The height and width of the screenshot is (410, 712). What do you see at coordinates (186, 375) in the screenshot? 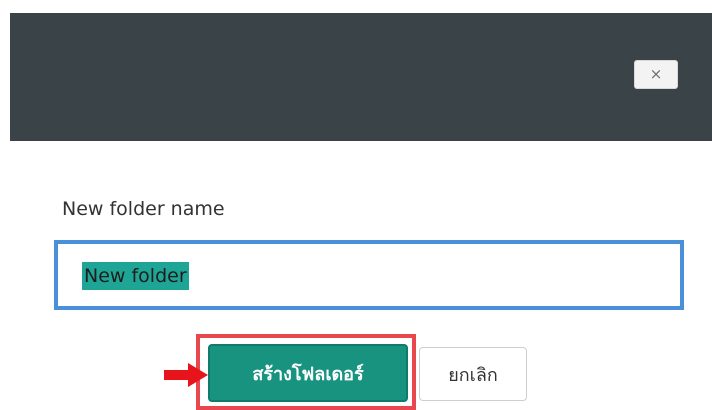
I see `red-arrow-icon` at bounding box center [186, 375].